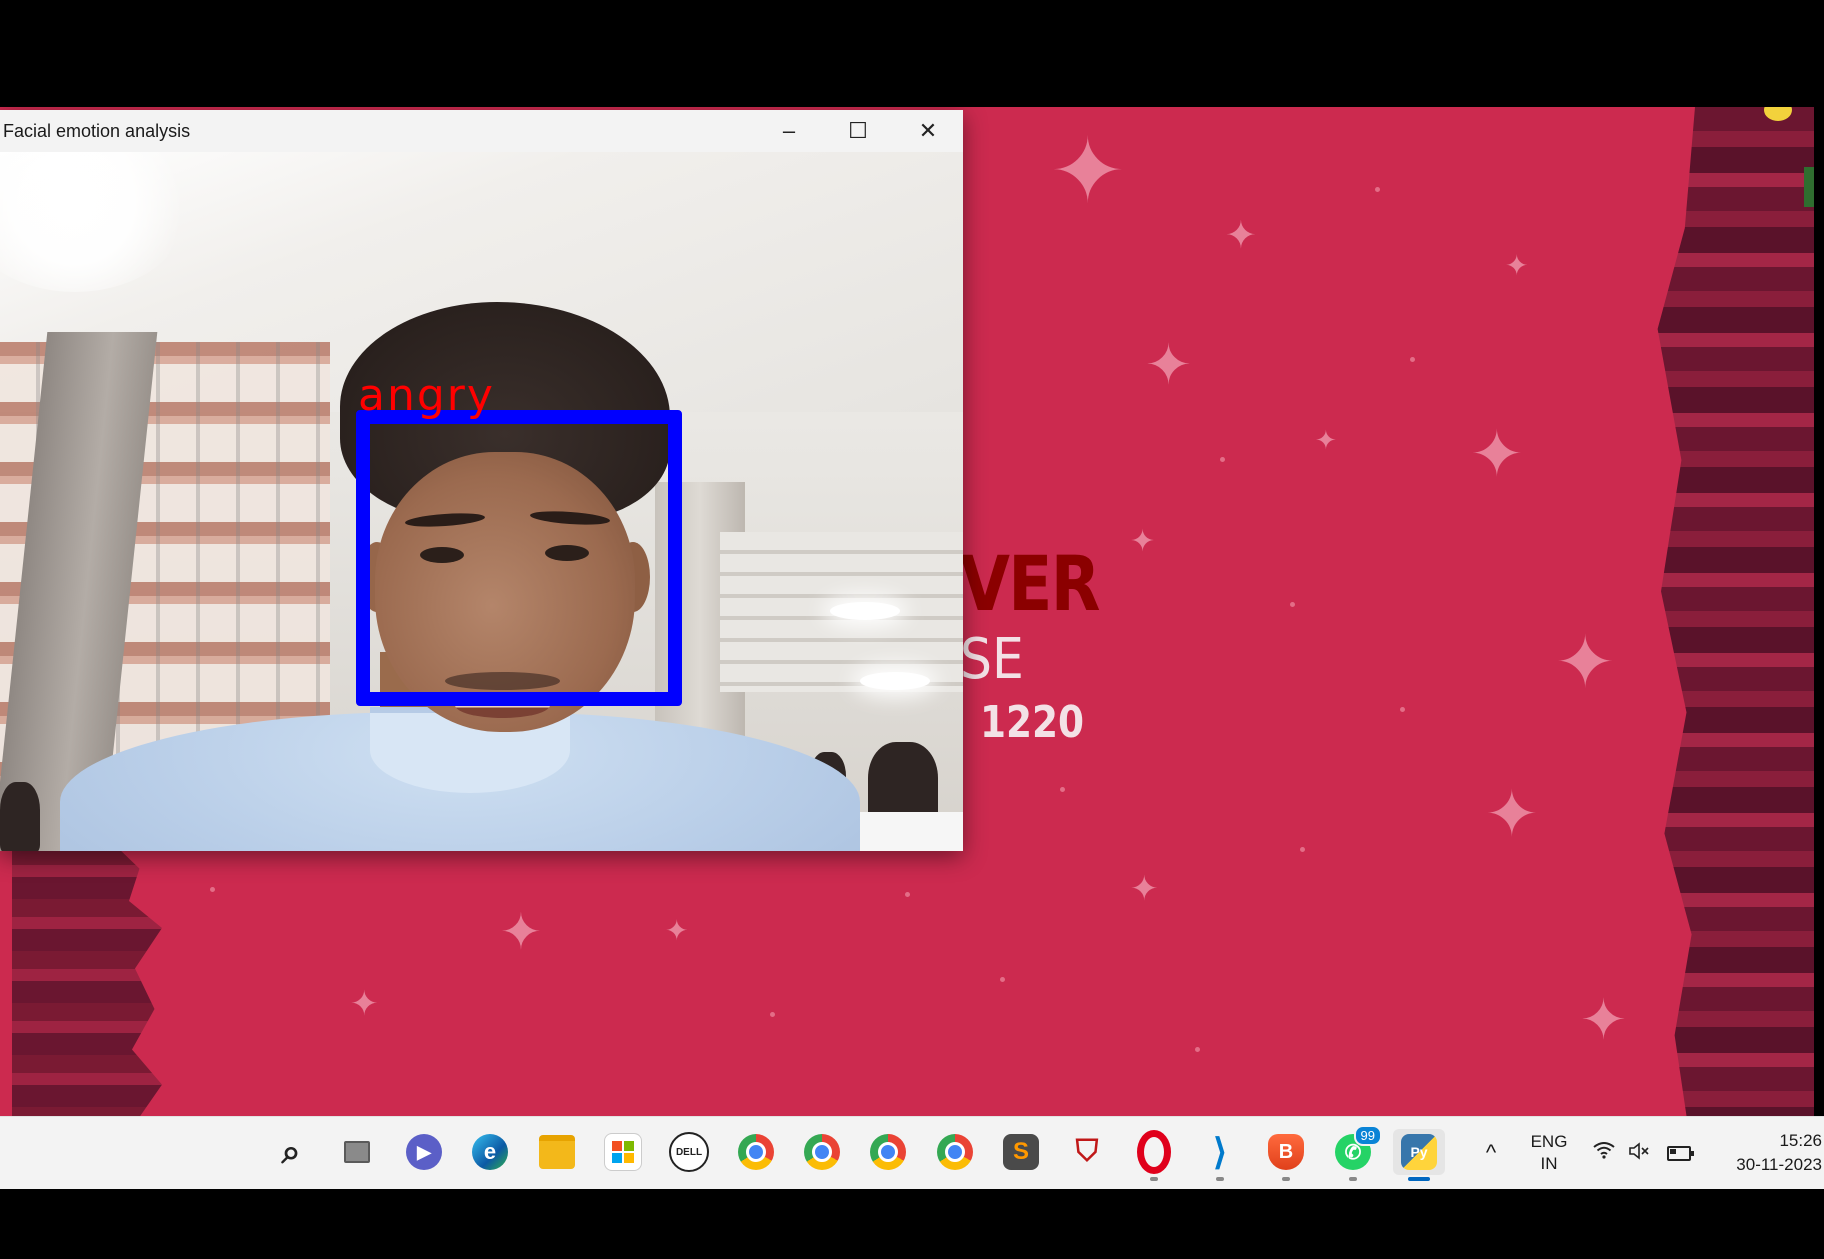  Describe the element at coordinates (481, 131) in the screenshot. I see `title-bar: Facial emotion analysis – ☐ ✕` at that location.